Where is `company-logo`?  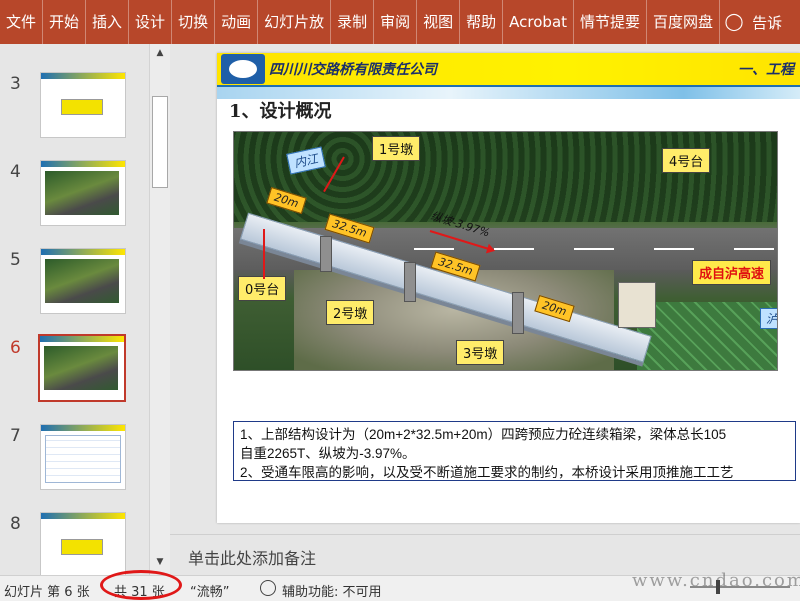 company-logo is located at coordinates (243, 69).